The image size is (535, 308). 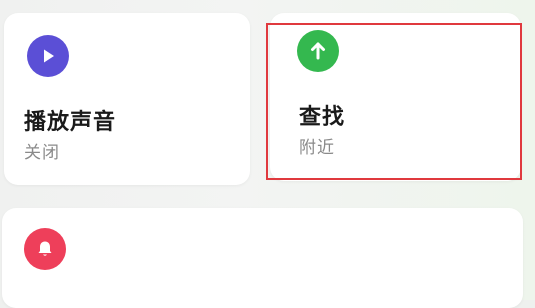 I want to click on find-status: 附近, so click(x=317, y=148).